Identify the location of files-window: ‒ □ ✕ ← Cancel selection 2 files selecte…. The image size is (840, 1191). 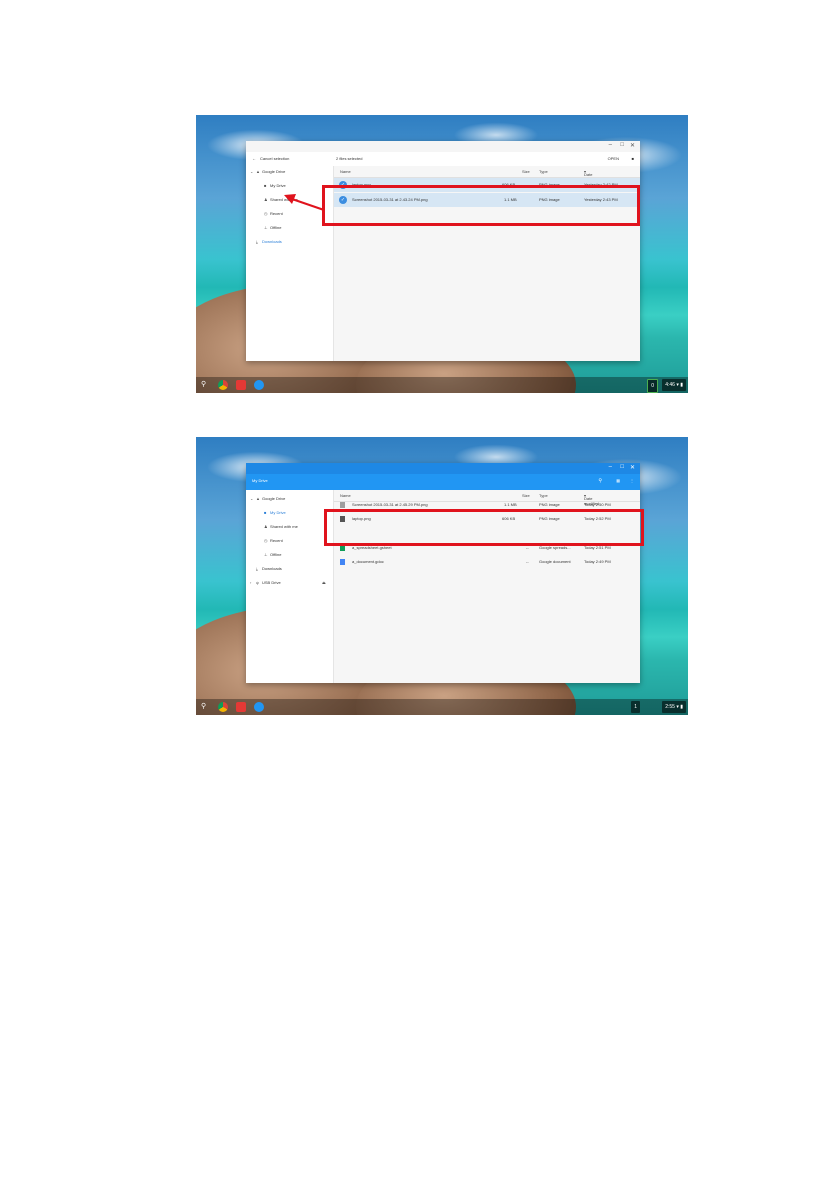
(443, 251).